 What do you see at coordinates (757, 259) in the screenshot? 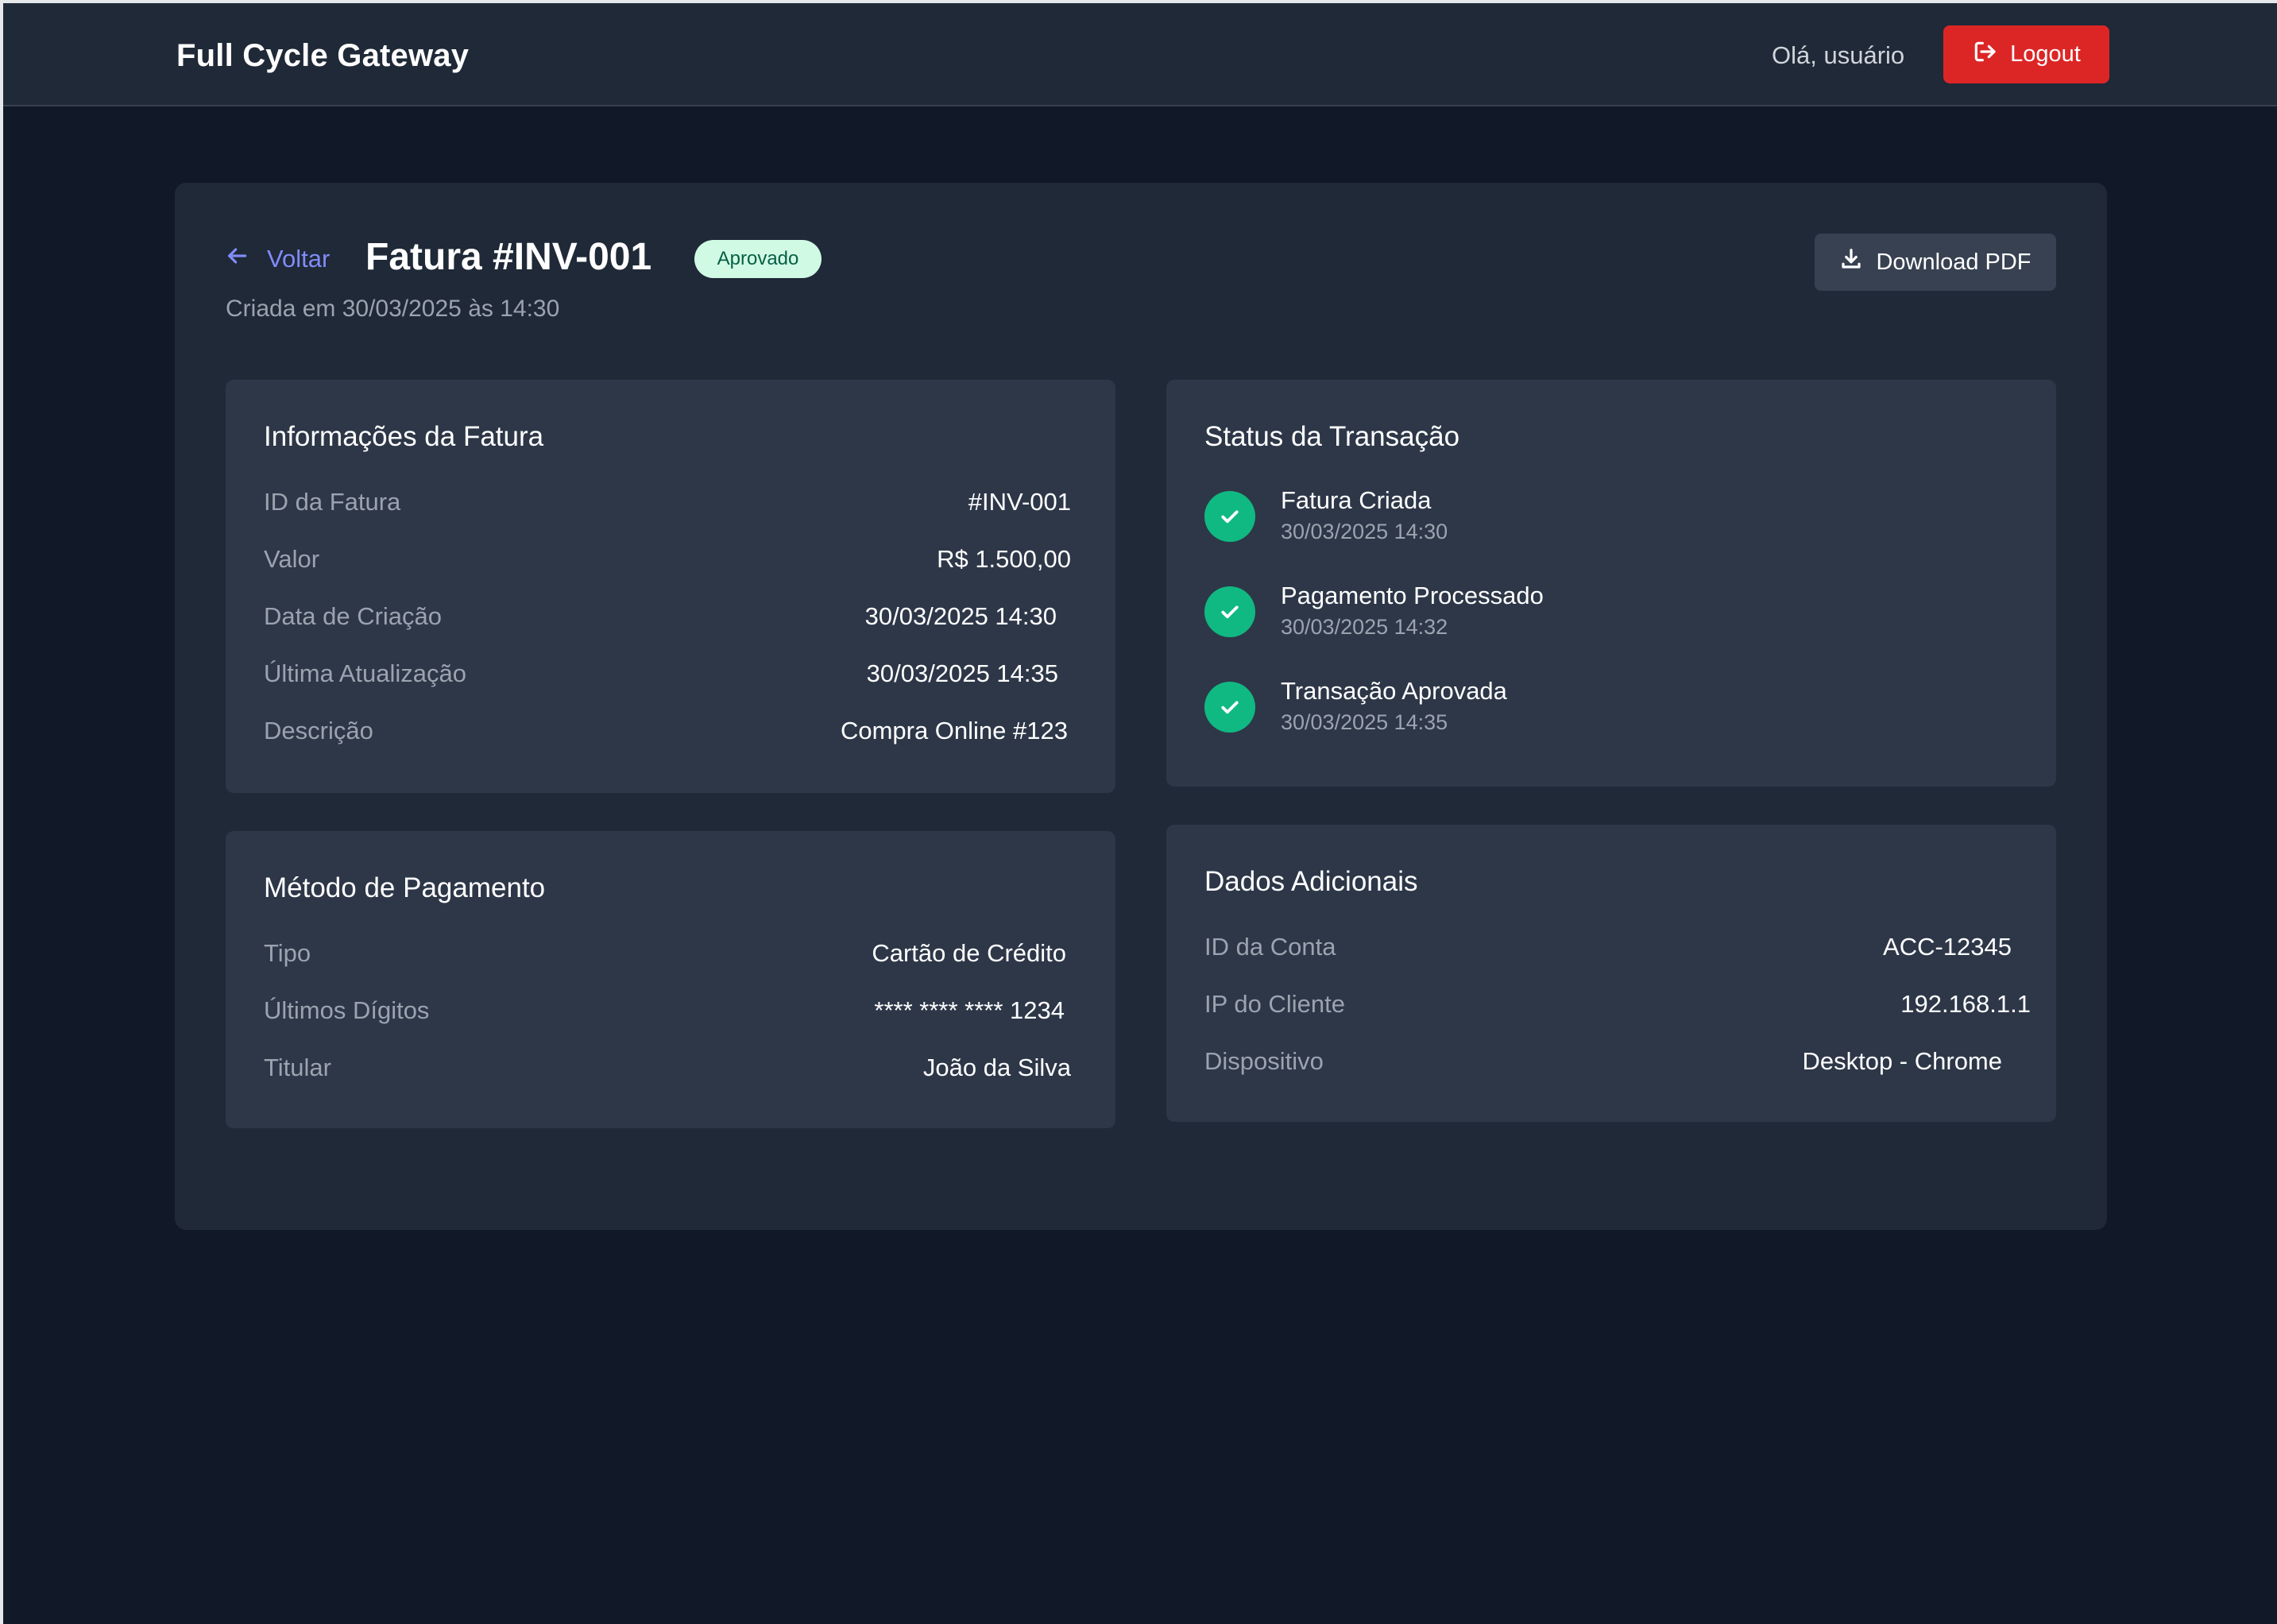
I see `status-badge: Aprovado` at bounding box center [757, 259].